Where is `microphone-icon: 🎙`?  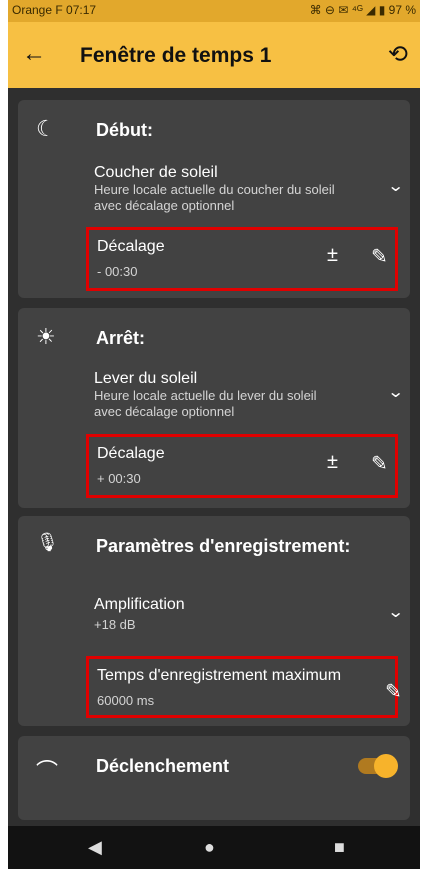 microphone-icon: 🎙 is located at coordinates (47, 542).